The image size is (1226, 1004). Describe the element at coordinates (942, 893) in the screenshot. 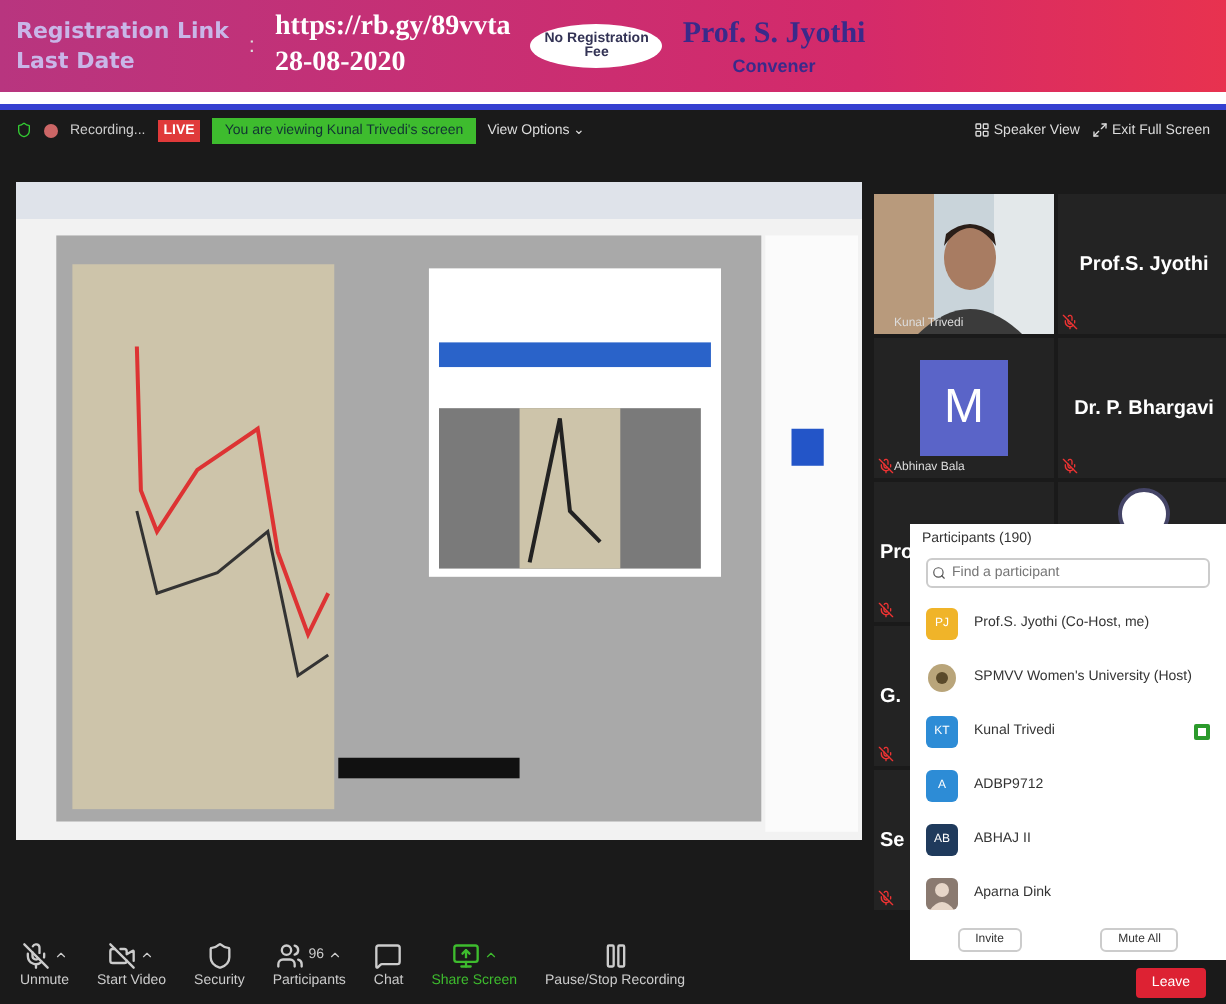

I see `person-avatar-icon` at that location.